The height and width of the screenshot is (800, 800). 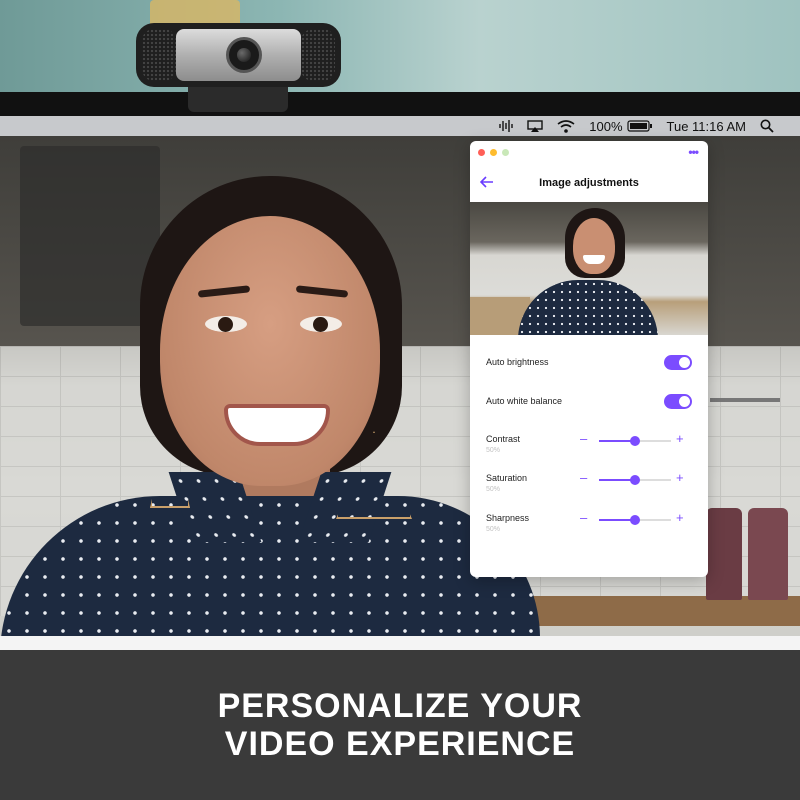 What do you see at coordinates (481, 152) in the screenshot?
I see `close-window-button` at bounding box center [481, 152].